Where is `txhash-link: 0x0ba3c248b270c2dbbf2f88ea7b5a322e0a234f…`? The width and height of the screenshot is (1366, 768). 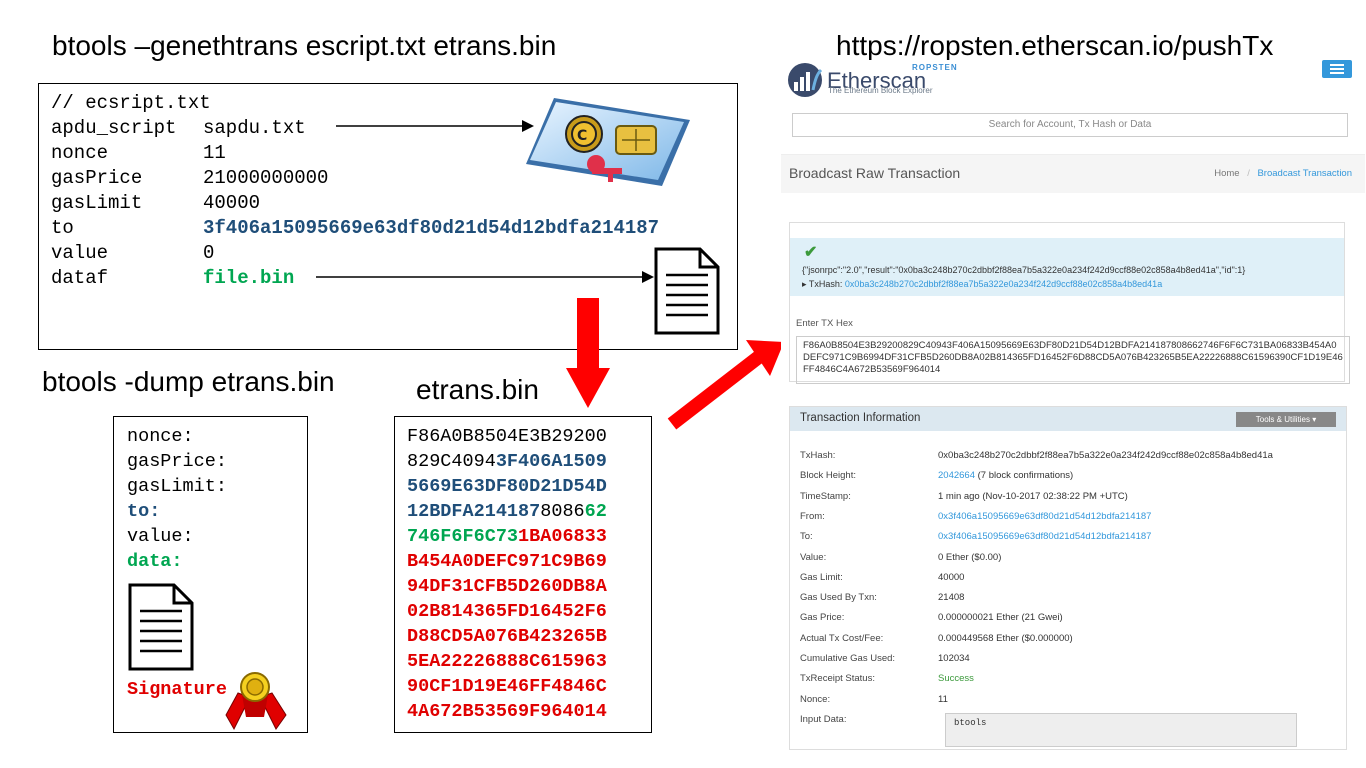
txhash-link: 0x0ba3c248b270c2dbbf2f88ea7b5a322e0a234f… is located at coordinates (1003, 284).